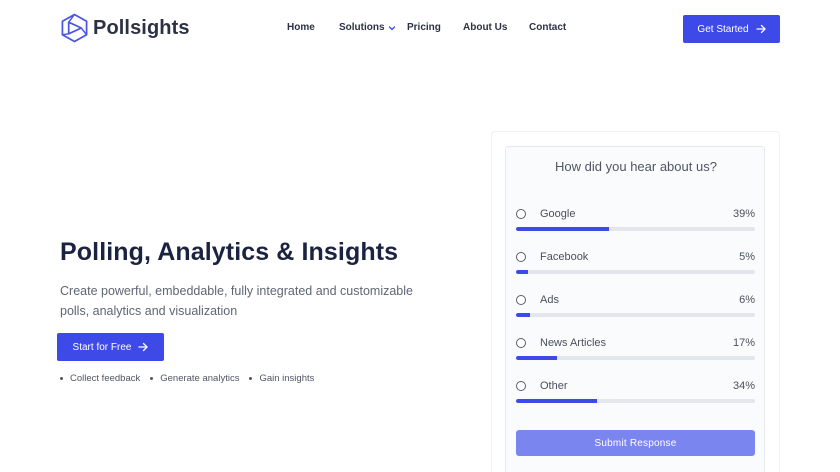  What do you see at coordinates (391, 27) in the screenshot?
I see `chevron-down-icon` at bounding box center [391, 27].